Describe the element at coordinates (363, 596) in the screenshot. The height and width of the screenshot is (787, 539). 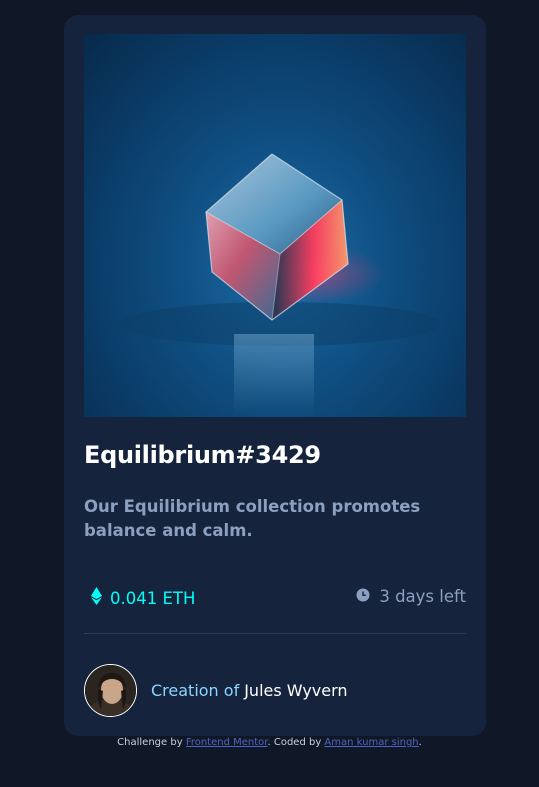
I see `clock-icon` at that location.